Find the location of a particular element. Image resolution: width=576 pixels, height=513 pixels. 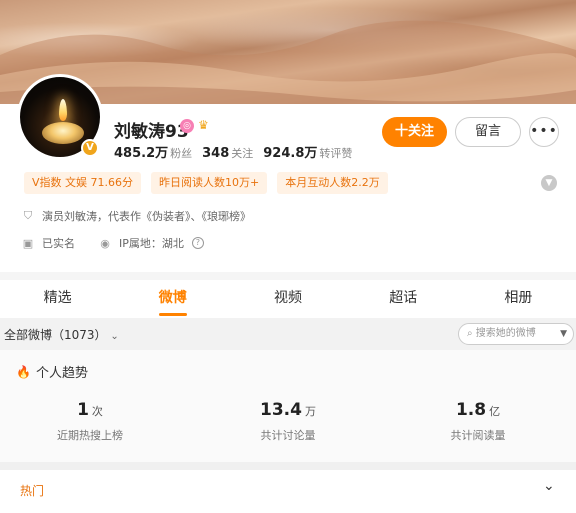

candle-flame-image is located at coordinates (63, 110).